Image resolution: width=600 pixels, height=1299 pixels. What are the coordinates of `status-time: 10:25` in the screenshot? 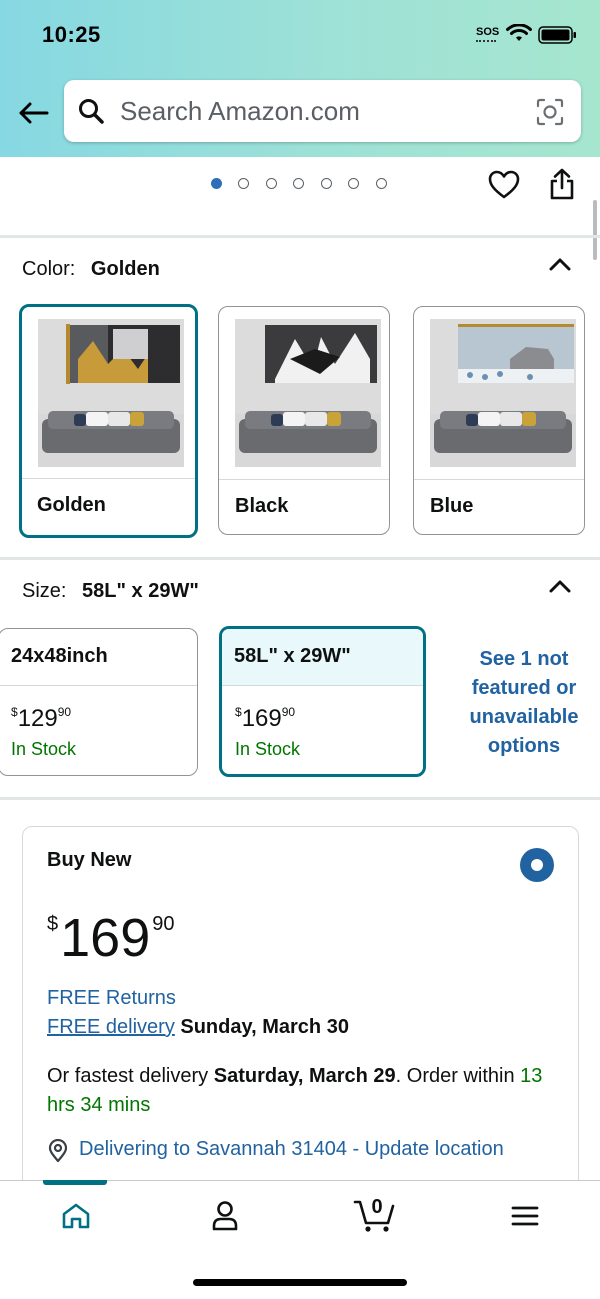 It's located at (71, 34).